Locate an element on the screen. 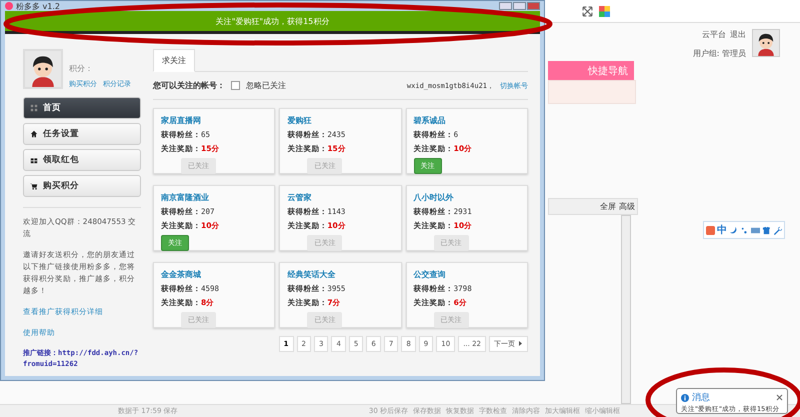 This screenshot has width=800, height=417. keyboard-icon is located at coordinates (755, 230).